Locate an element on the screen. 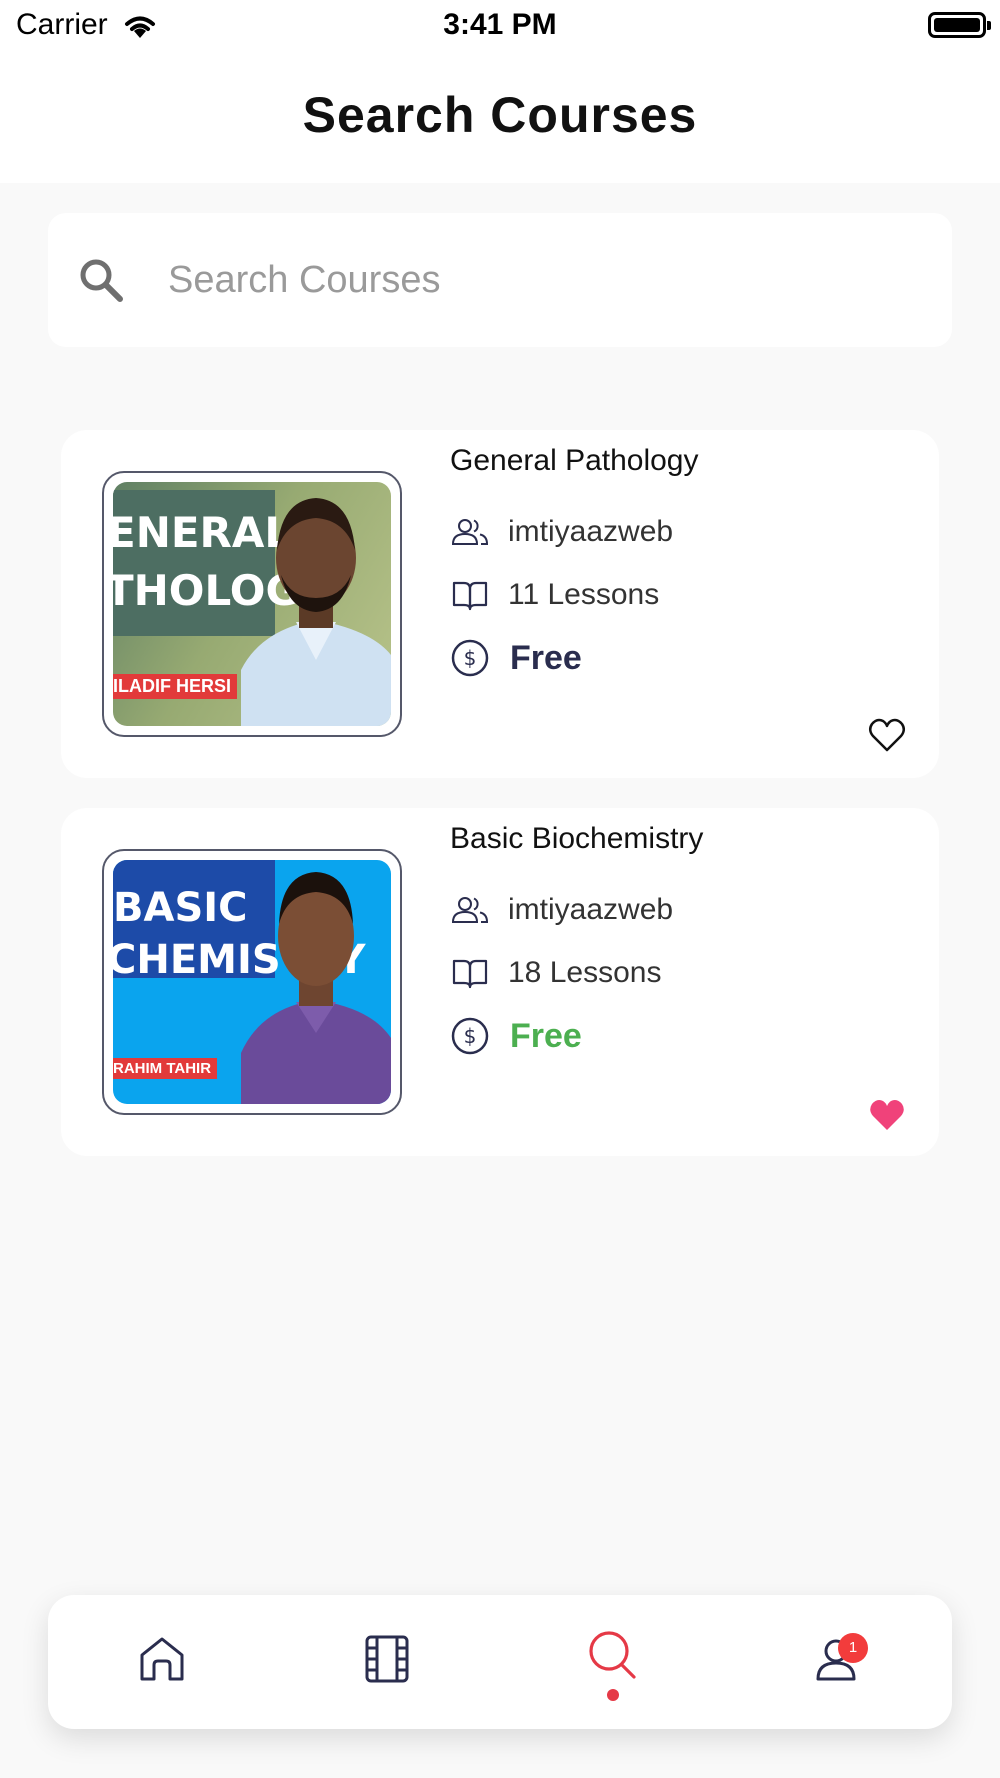 The width and height of the screenshot is (1000, 1778). notification-badge: 1 is located at coordinates (853, 1648).